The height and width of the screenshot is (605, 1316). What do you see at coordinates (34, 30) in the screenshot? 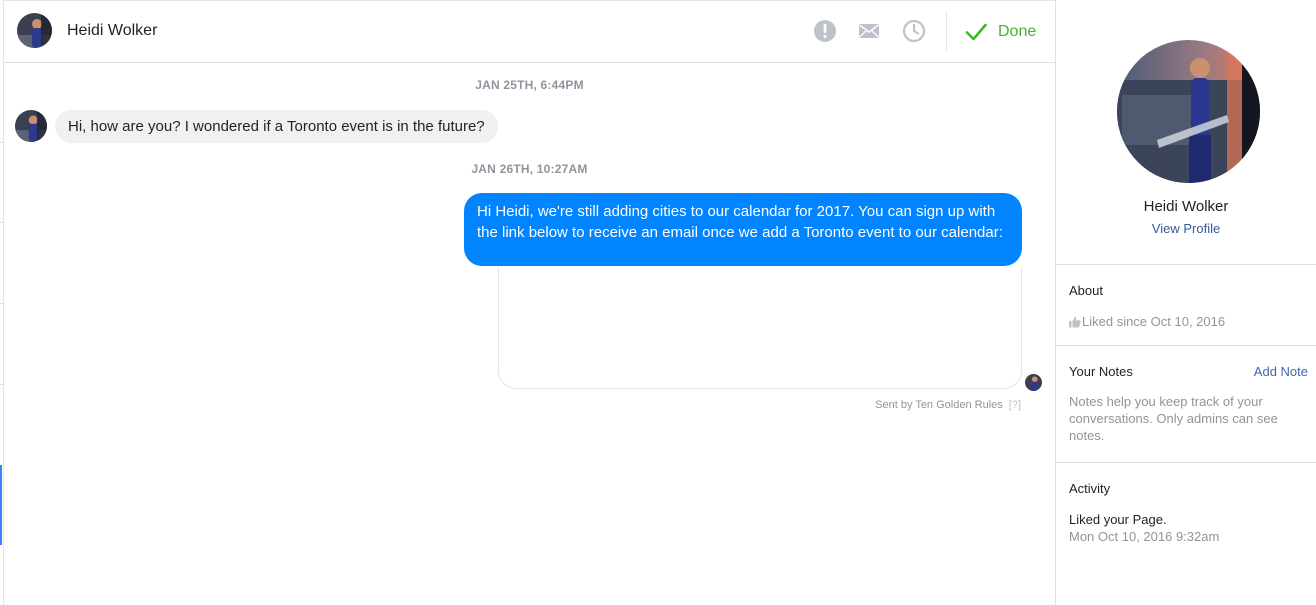
I see `contact-avatar` at bounding box center [34, 30].